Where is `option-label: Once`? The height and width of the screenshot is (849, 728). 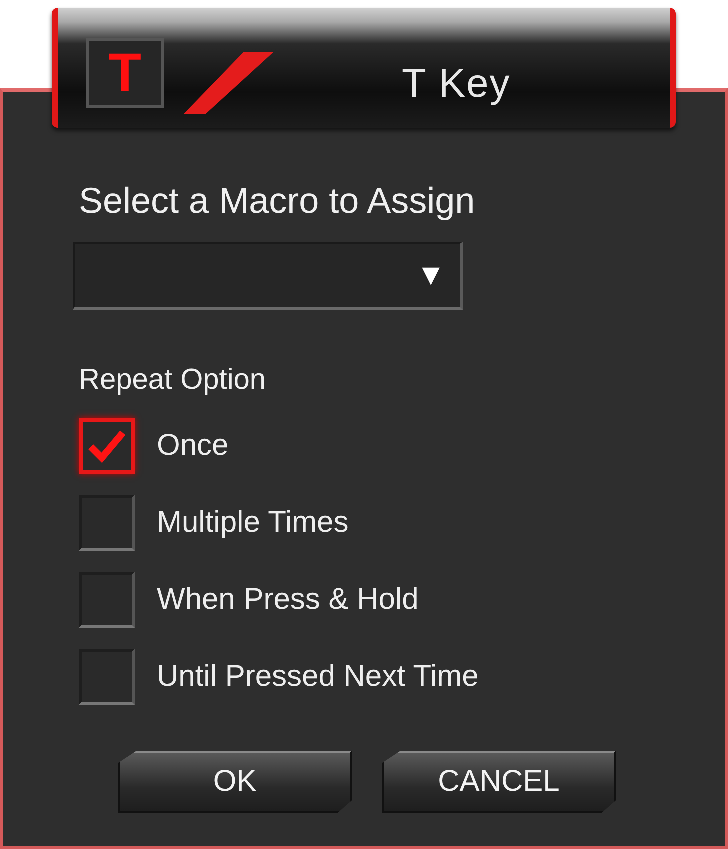 option-label: Once is located at coordinates (193, 445).